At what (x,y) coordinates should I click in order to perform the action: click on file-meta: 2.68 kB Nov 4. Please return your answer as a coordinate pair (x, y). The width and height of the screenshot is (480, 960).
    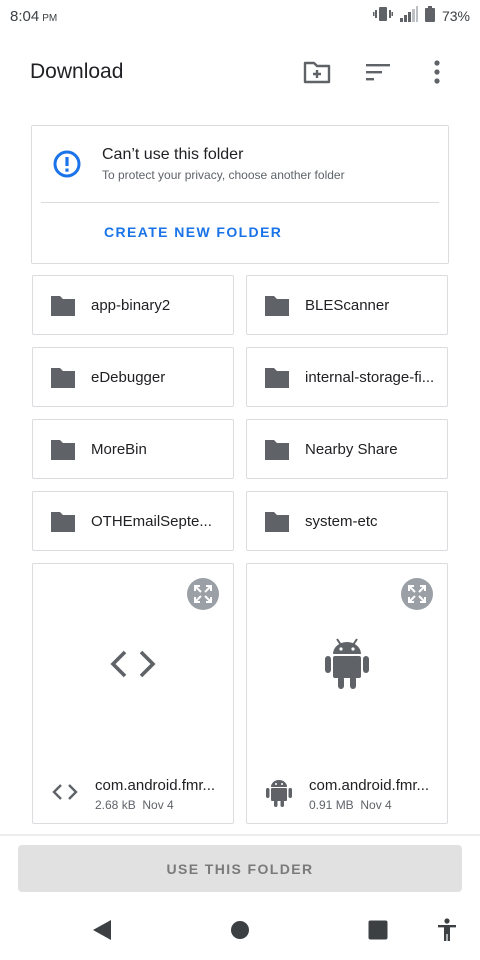
    Looking at the image, I should click on (134, 805).